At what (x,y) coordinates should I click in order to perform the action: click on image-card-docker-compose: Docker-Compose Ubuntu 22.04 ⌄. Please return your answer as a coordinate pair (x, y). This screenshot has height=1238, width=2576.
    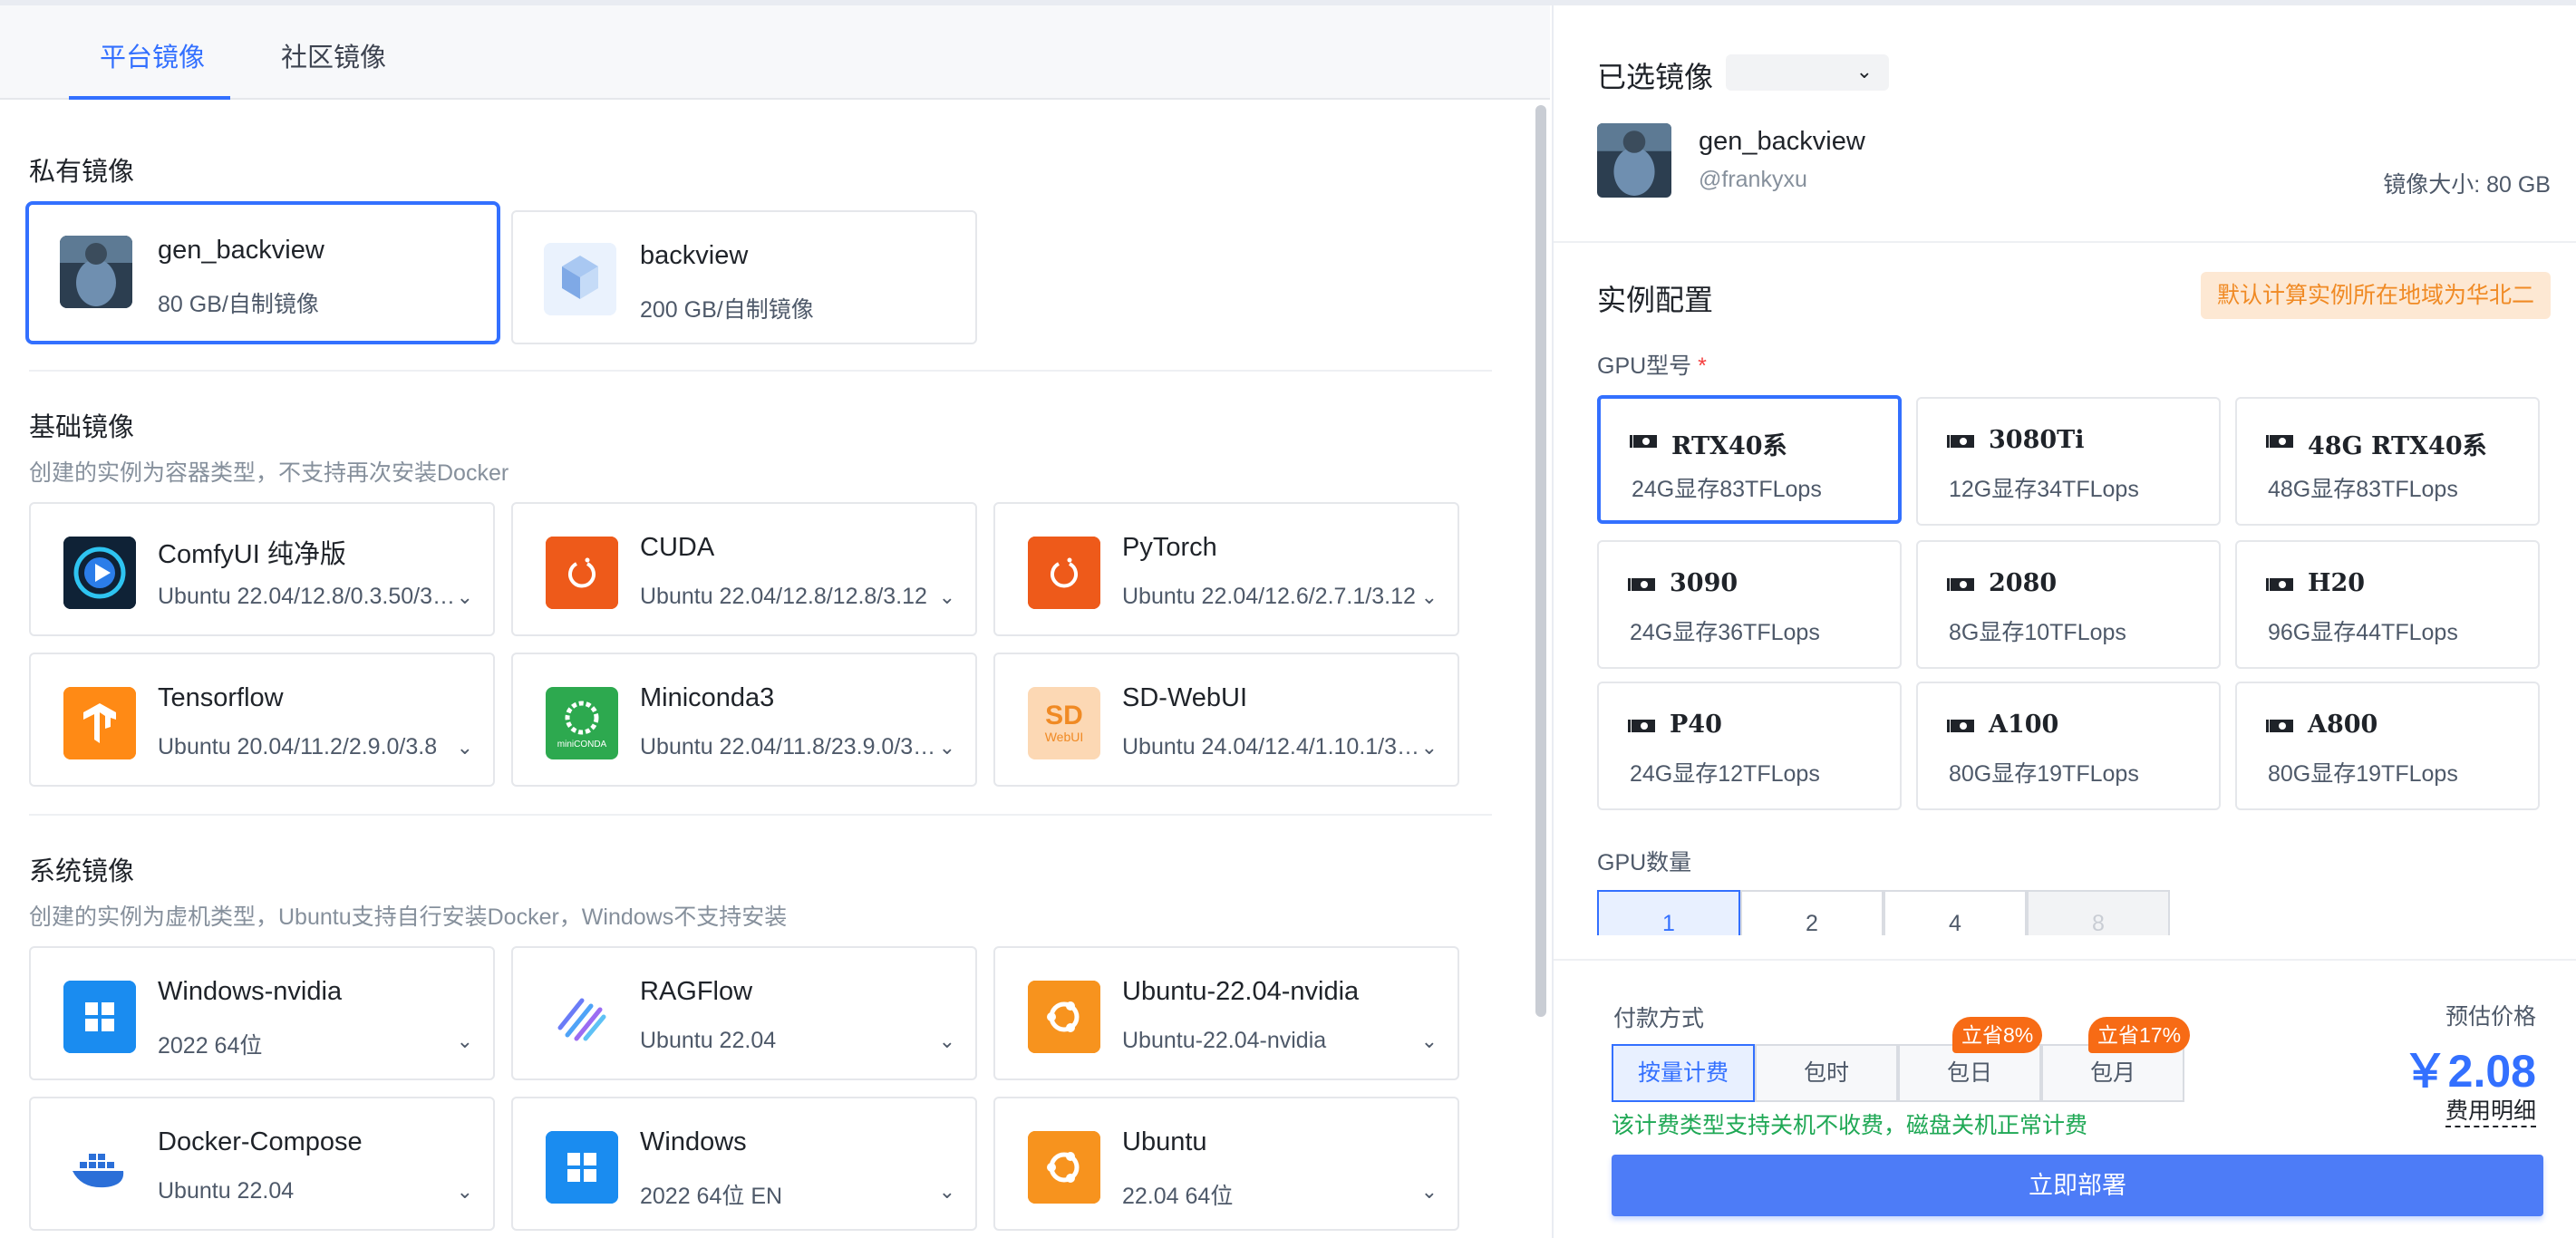
    Looking at the image, I should click on (262, 1164).